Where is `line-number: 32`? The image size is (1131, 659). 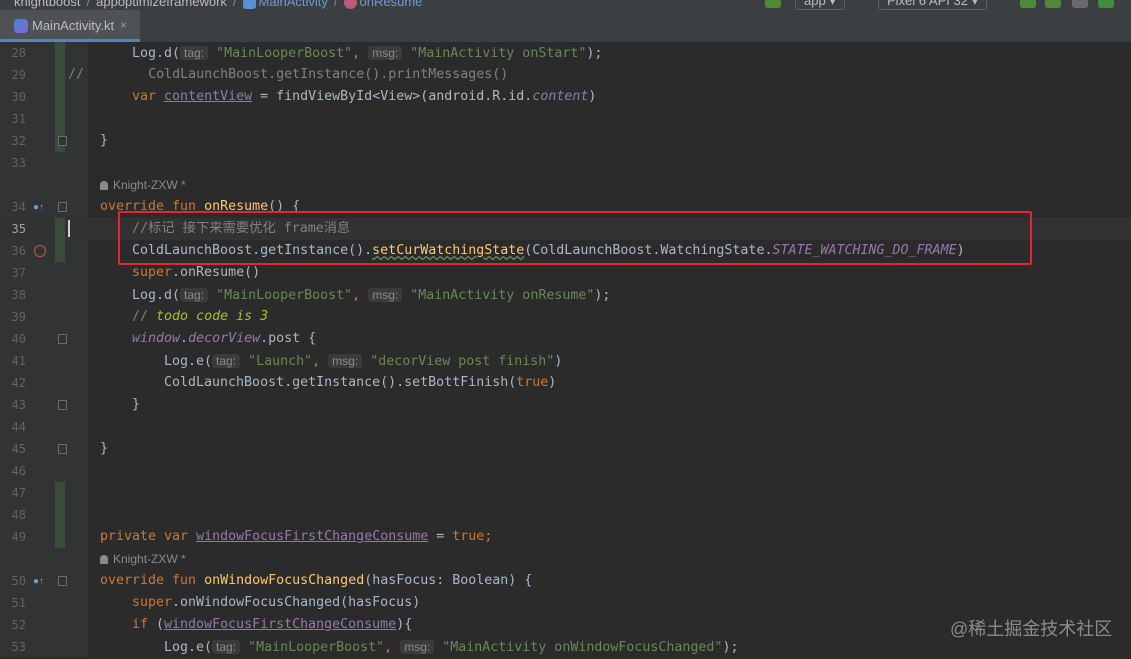
line-number: 32 is located at coordinates (18, 141).